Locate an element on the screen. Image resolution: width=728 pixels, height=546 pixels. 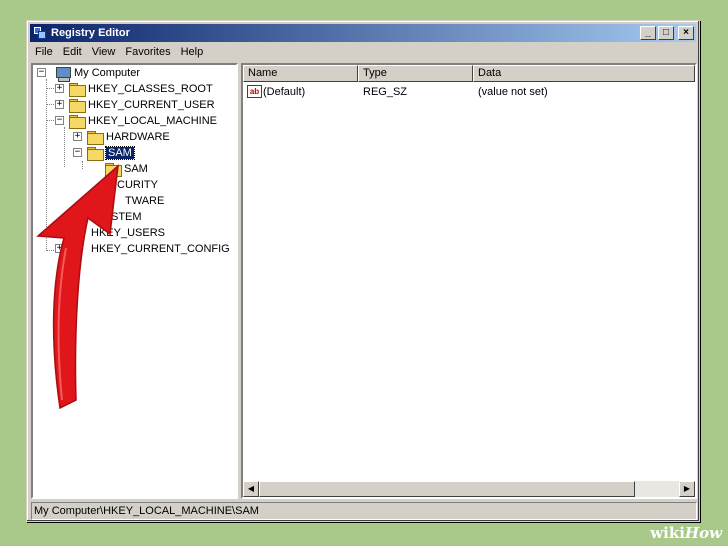
tree-item-hardware: + HARDWARE is located at coordinates (121, 137).